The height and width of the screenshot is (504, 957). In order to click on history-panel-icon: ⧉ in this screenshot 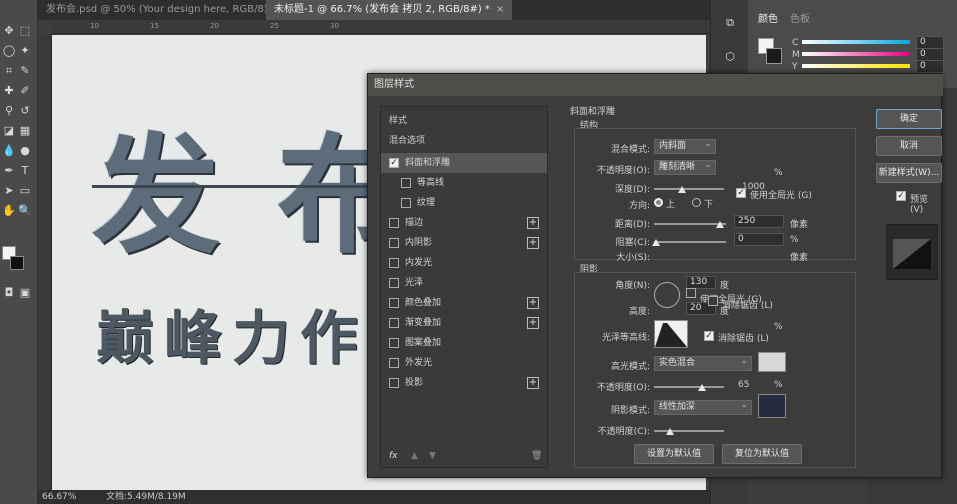, I will do `click(730, 23)`.